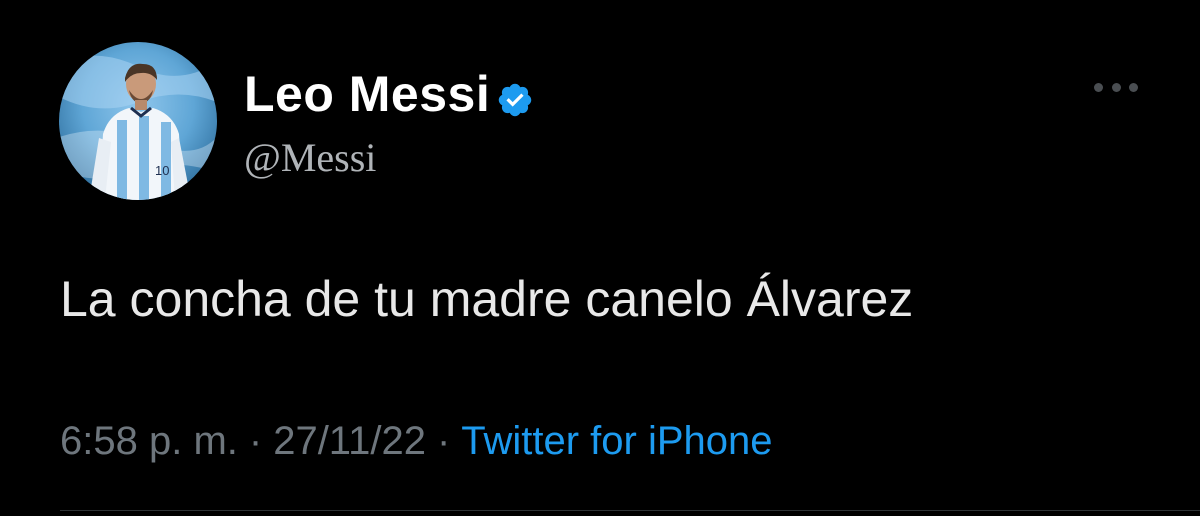 The image size is (1200, 516). I want to click on author-handle: @Messi, so click(310, 157).